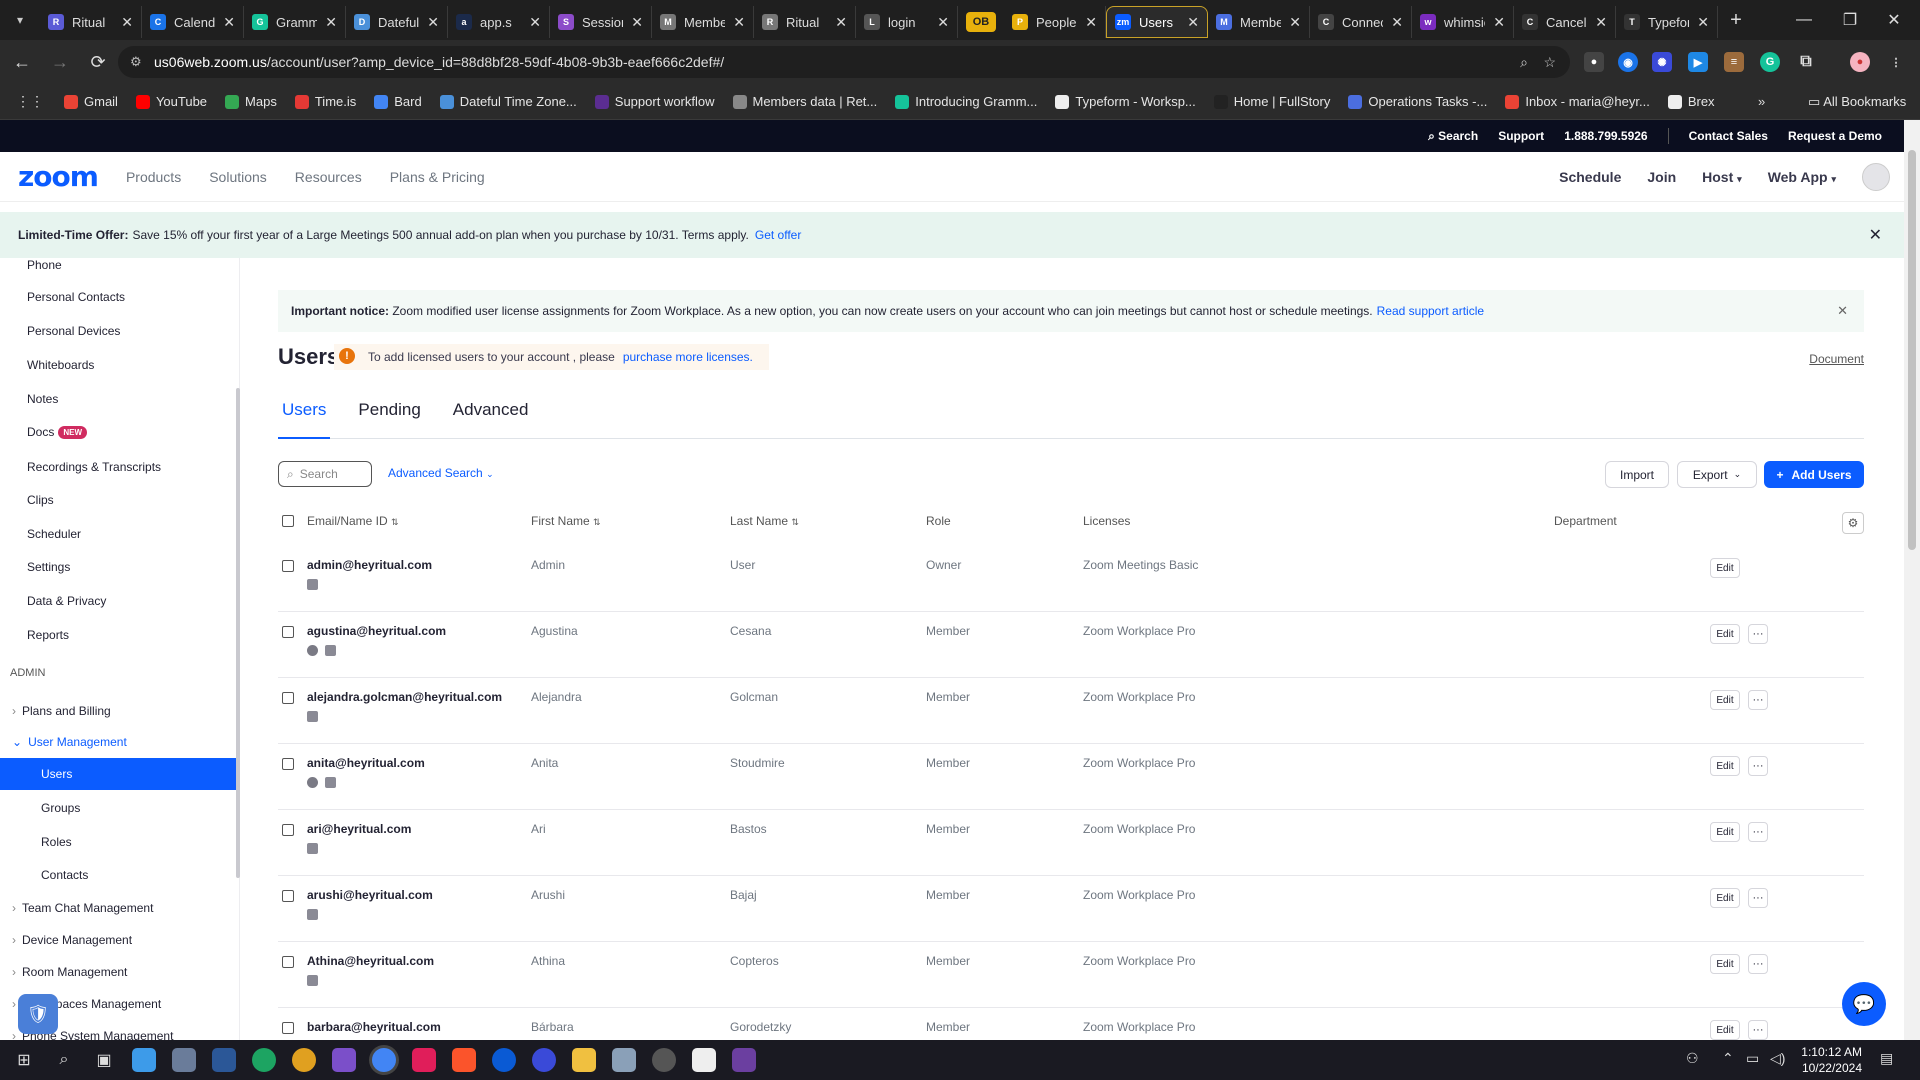 This screenshot has height=1080, width=1920. What do you see at coordinates (38, 1014) in the screenshot?
I see `shield-icon: 🛡` at bounding box center [38, 1014].